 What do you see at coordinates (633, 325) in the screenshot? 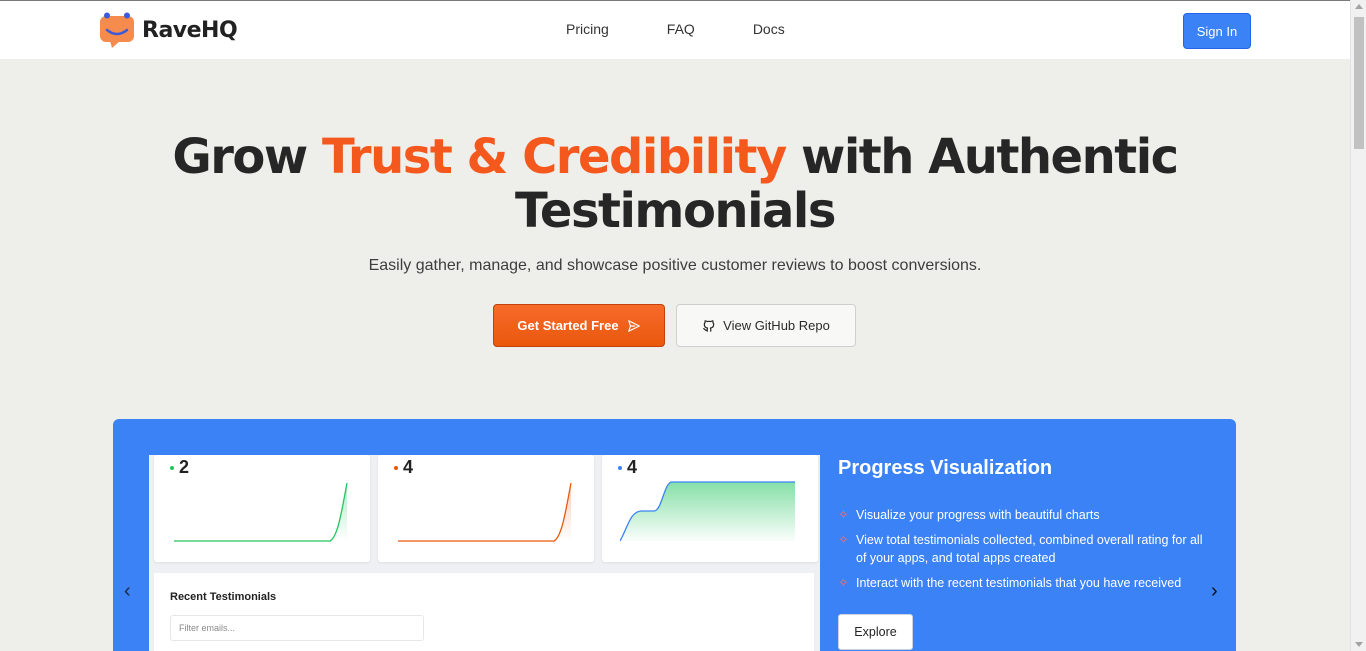
I see `send-icon` at bounding box center [633, 325].